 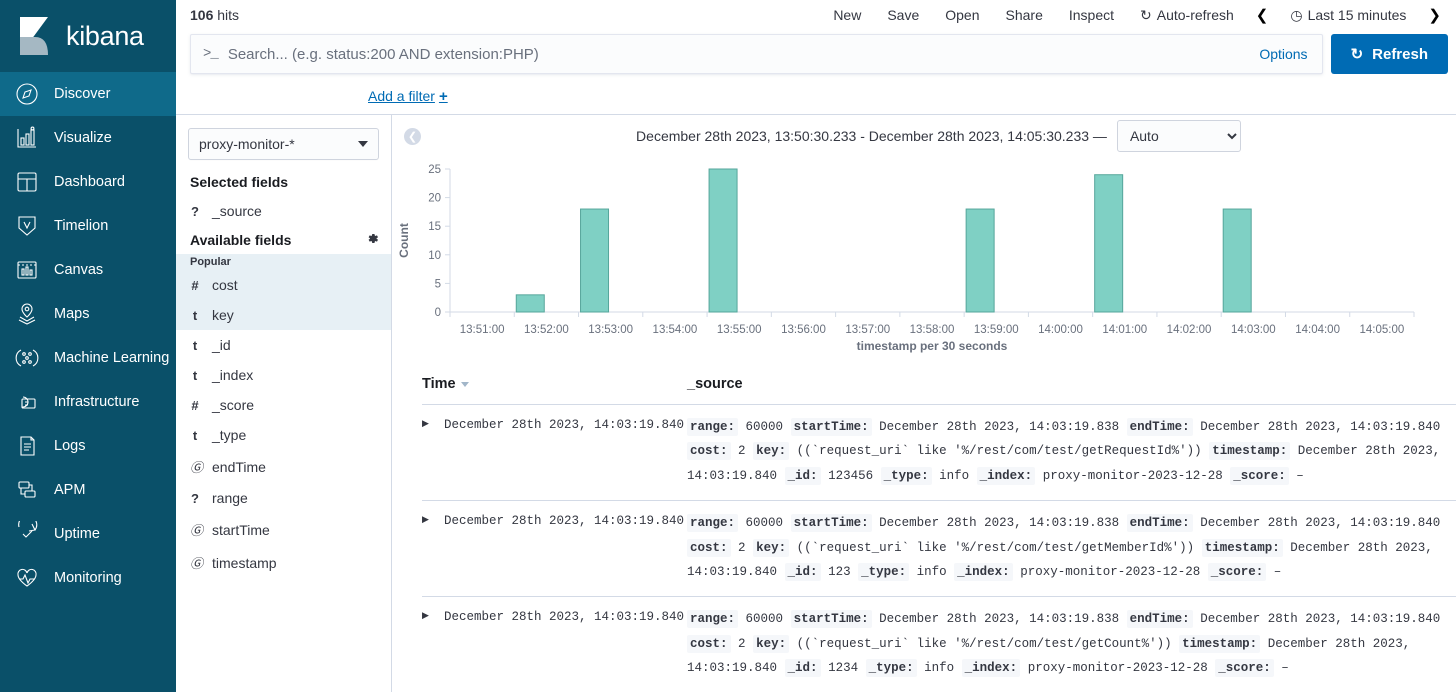 I want to click on field-name: _type, so click(x=229, y=435).